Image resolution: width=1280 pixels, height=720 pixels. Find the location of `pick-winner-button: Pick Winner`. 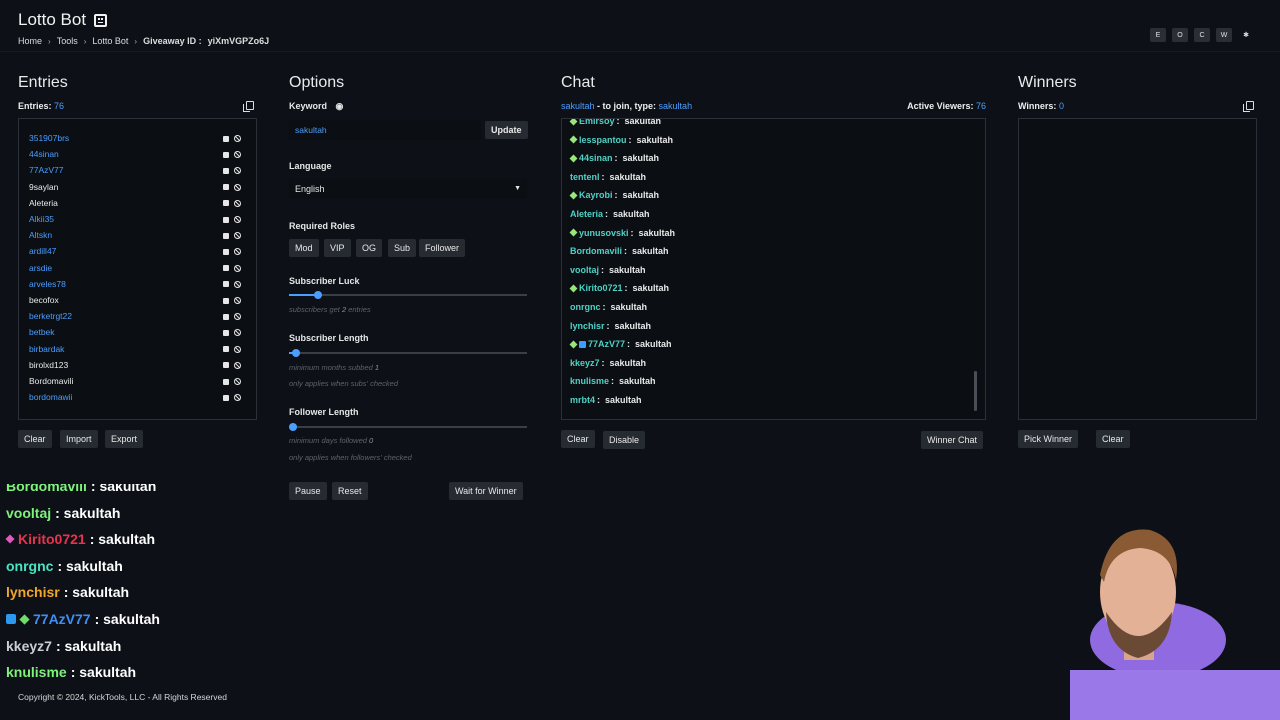

pick-winner-button: Pick Winner is located at coordinates (1048, 439).